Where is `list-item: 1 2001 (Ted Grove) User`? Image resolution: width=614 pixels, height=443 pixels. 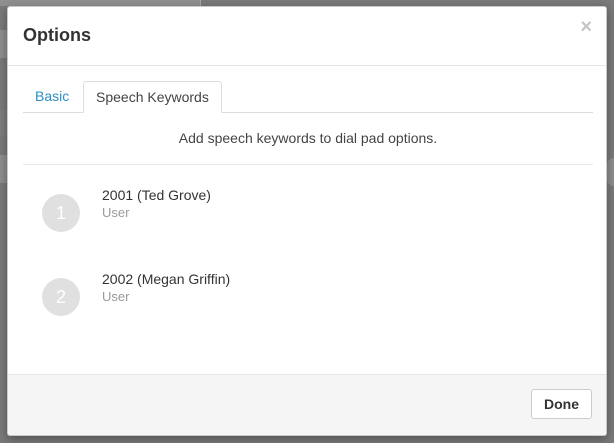
list-item: 1 2001 (Ted Grove) User is located at coordinates (302, 211).